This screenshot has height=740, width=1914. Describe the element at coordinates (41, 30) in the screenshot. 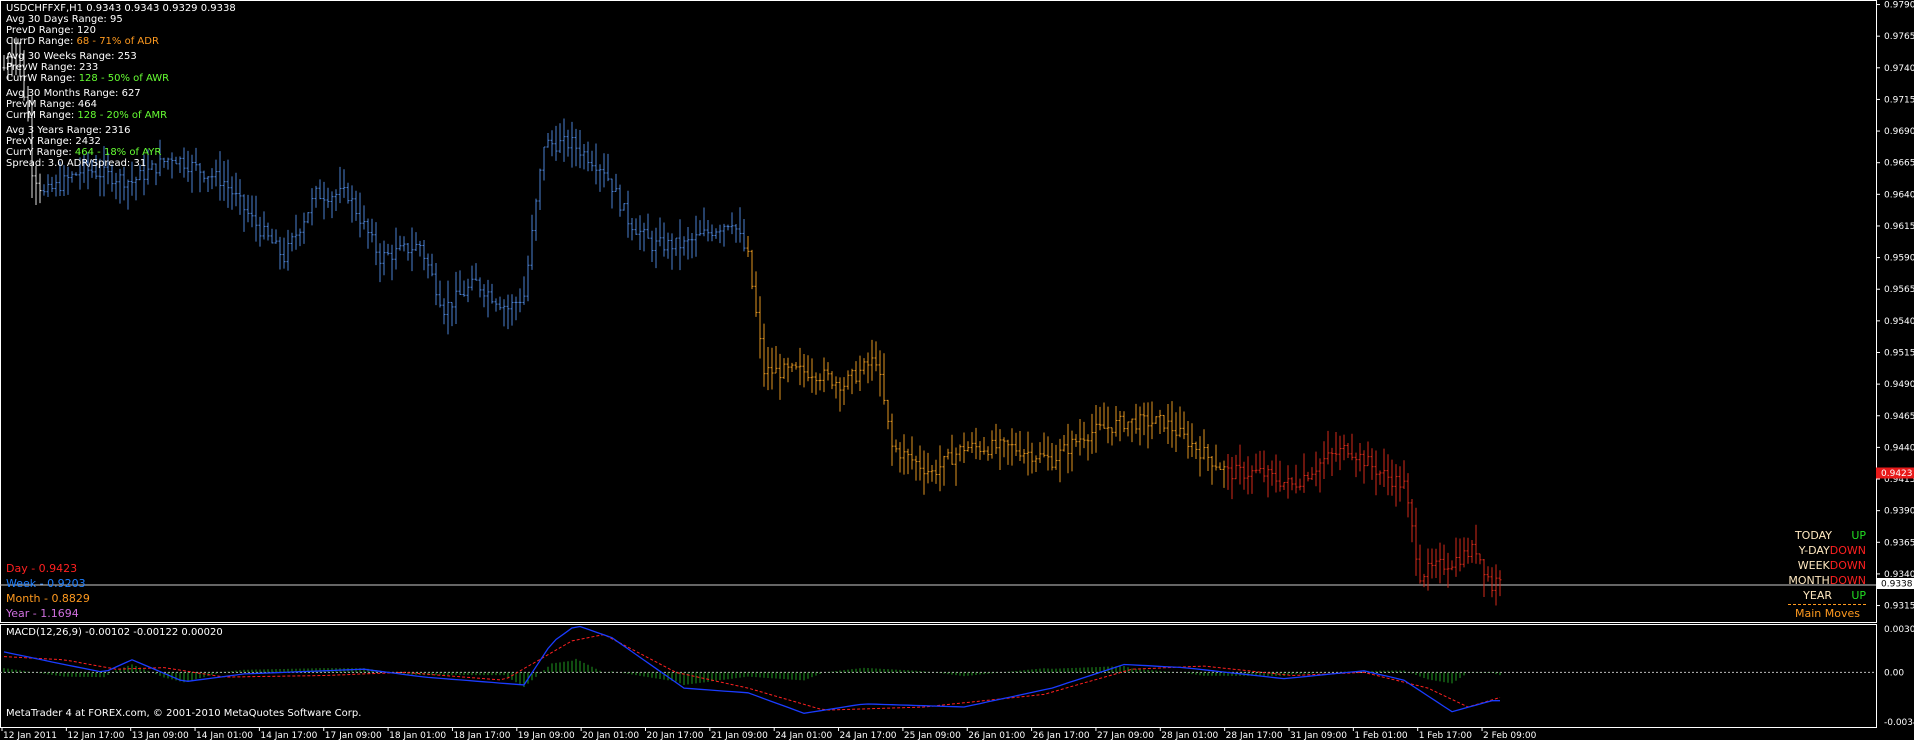

I see `range-stat-label: PrevD Range:` at that location.